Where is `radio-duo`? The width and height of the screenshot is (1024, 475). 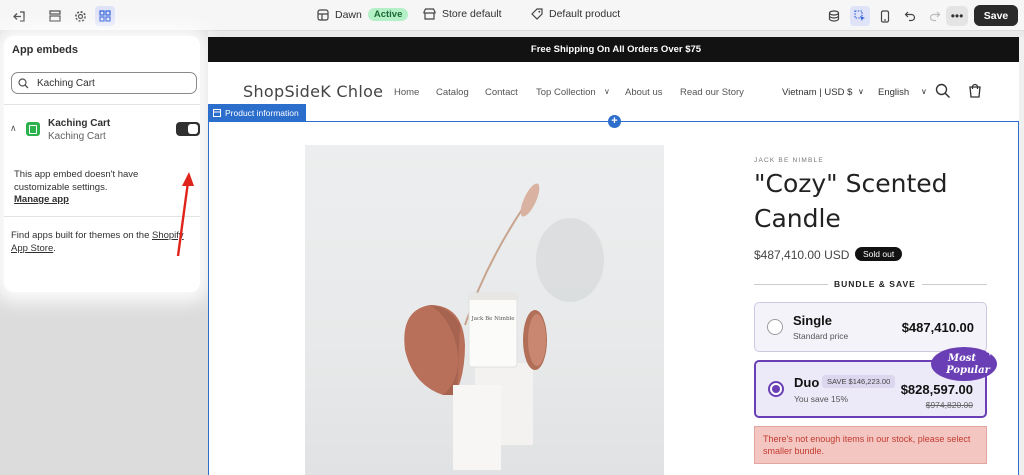 radio-duo is located at coordinates (776, 389).